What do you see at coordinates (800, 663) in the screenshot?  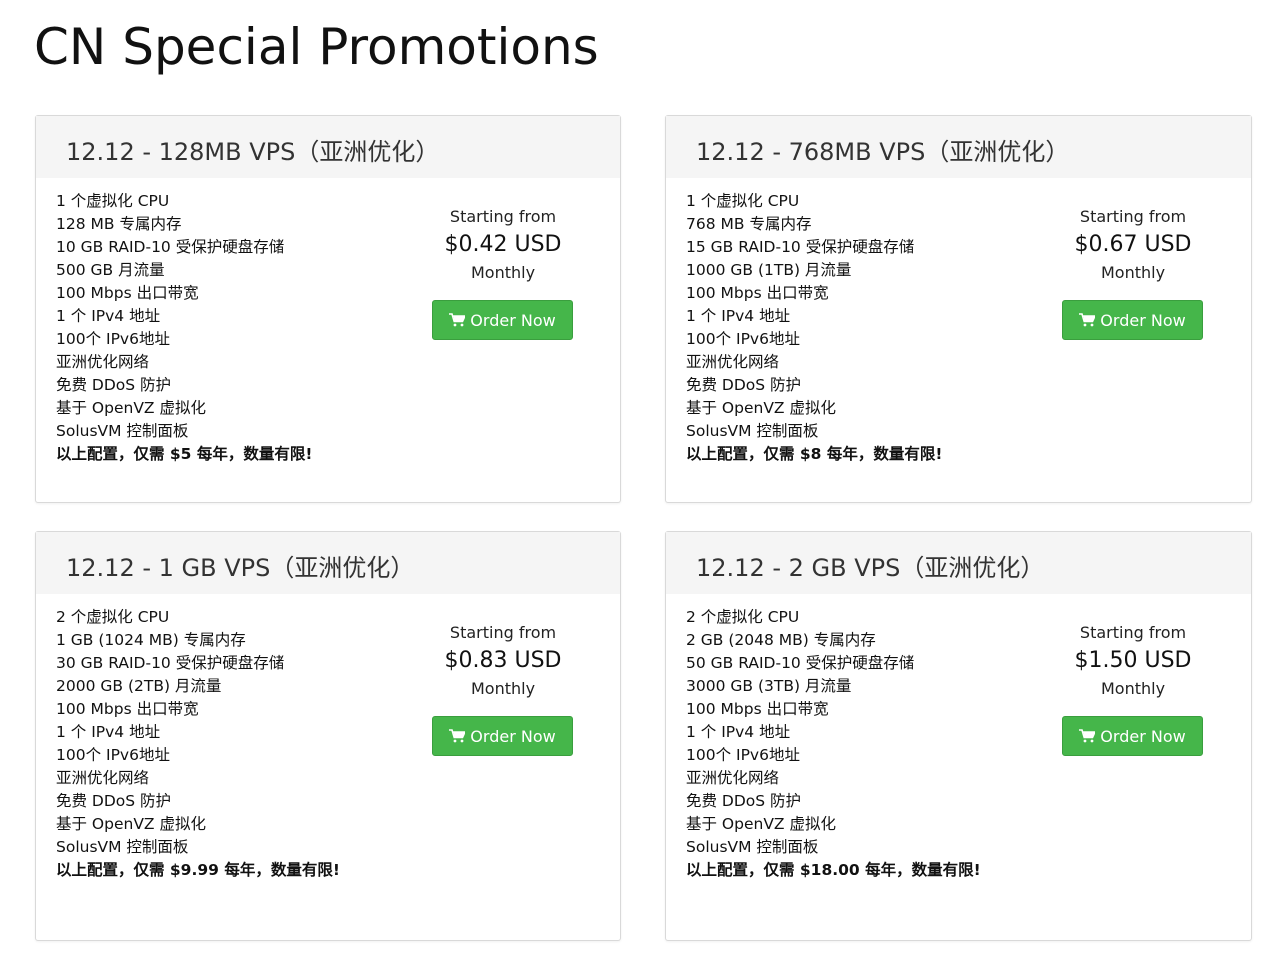 I see `feature-item: 50 GB RAID-10 受保护硬盘存储` at bounding box center [800, 663].